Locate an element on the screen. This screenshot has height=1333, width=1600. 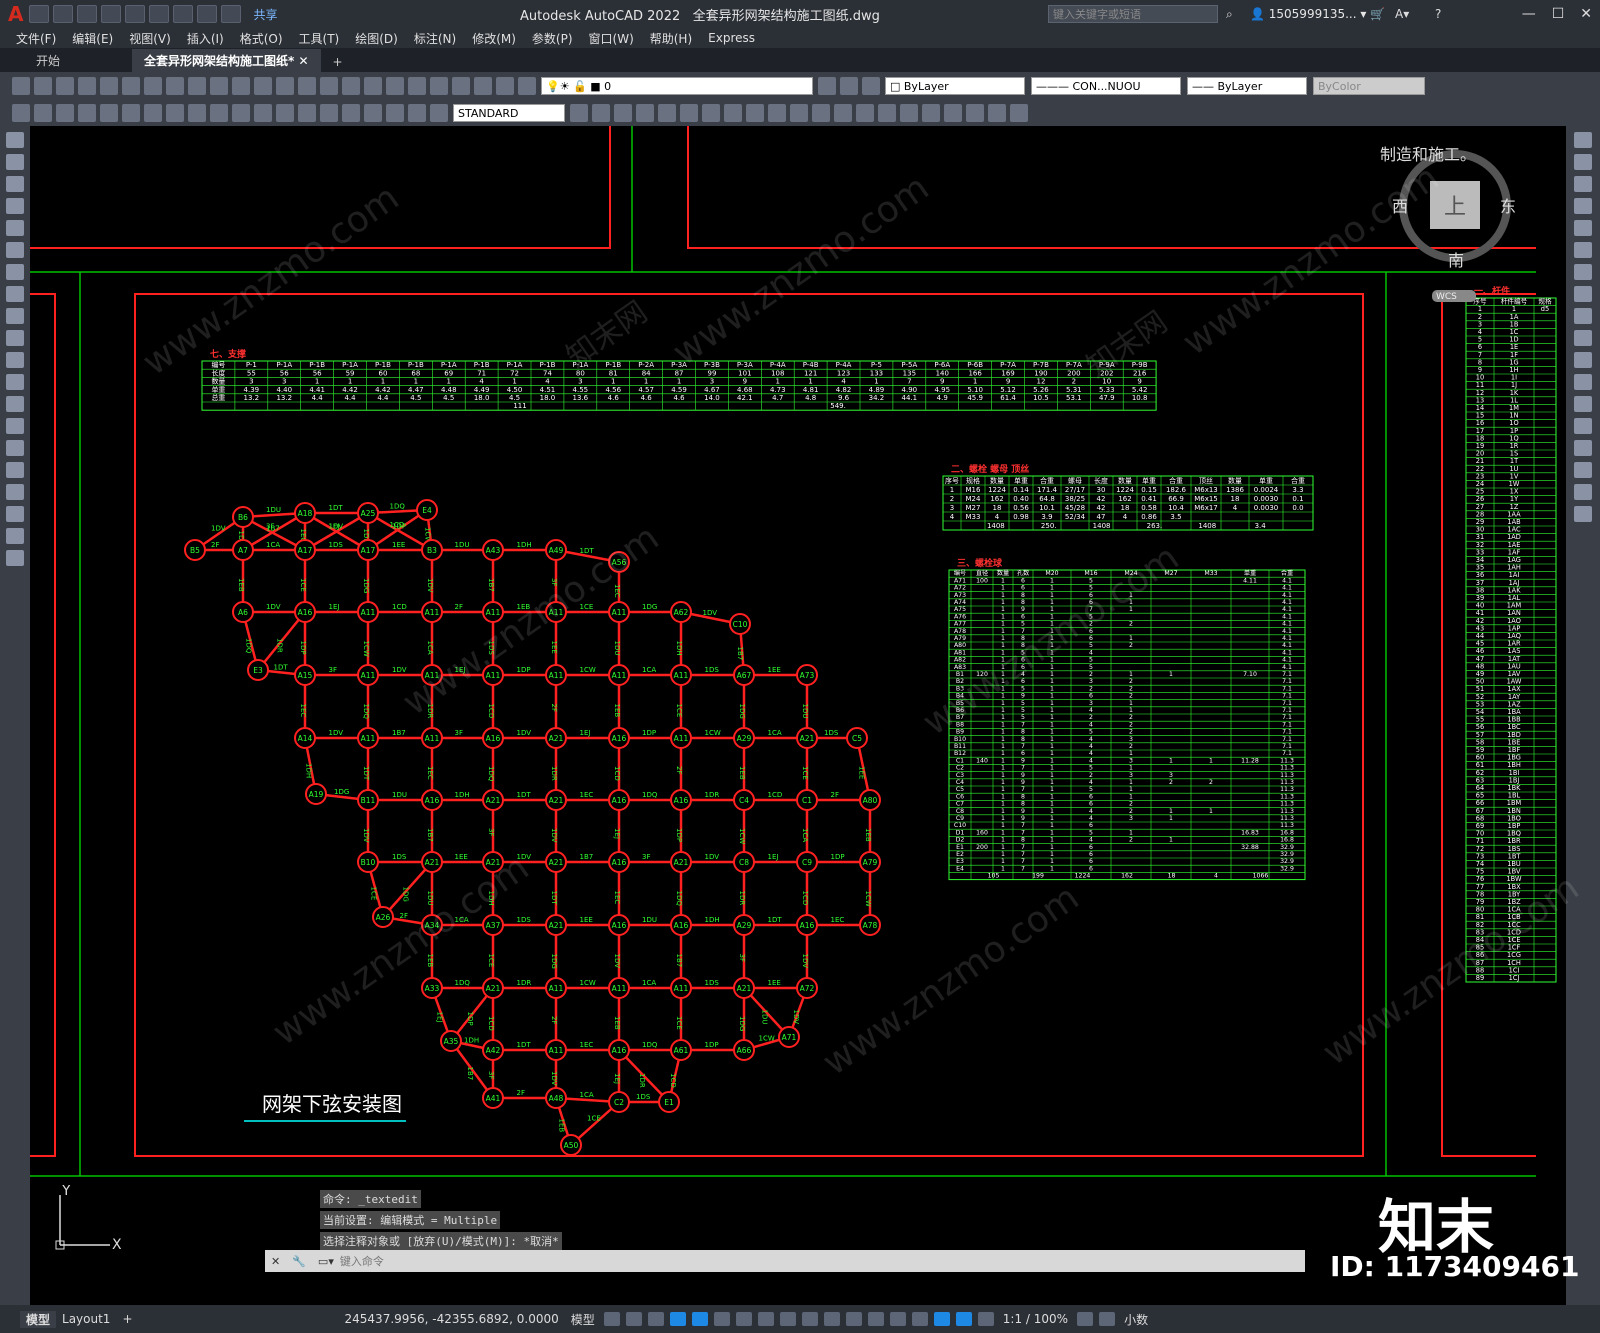
rectangle-icon is located at coordinates (15, 228).